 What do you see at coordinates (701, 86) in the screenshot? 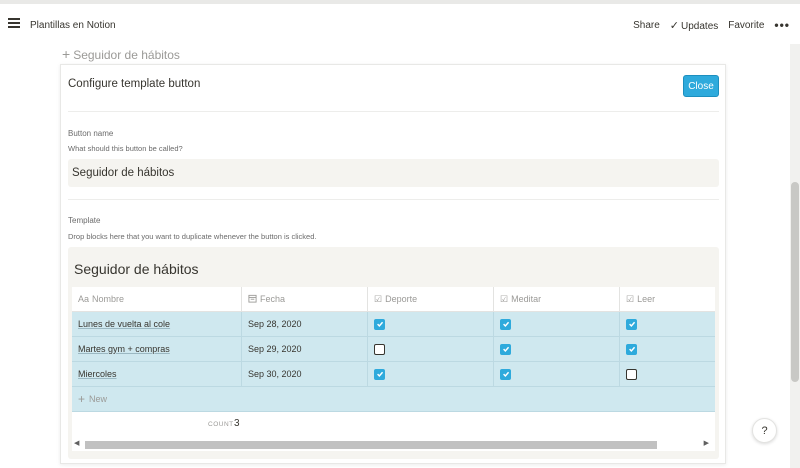
I see `close-button: Close` at bounding box center [701, 86].